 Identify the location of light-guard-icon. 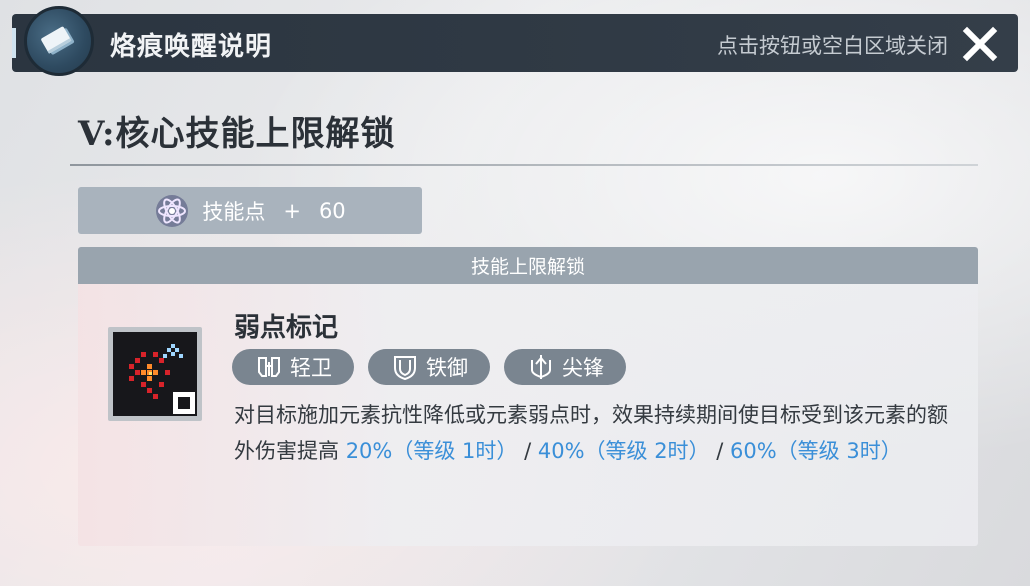
(269, 367).